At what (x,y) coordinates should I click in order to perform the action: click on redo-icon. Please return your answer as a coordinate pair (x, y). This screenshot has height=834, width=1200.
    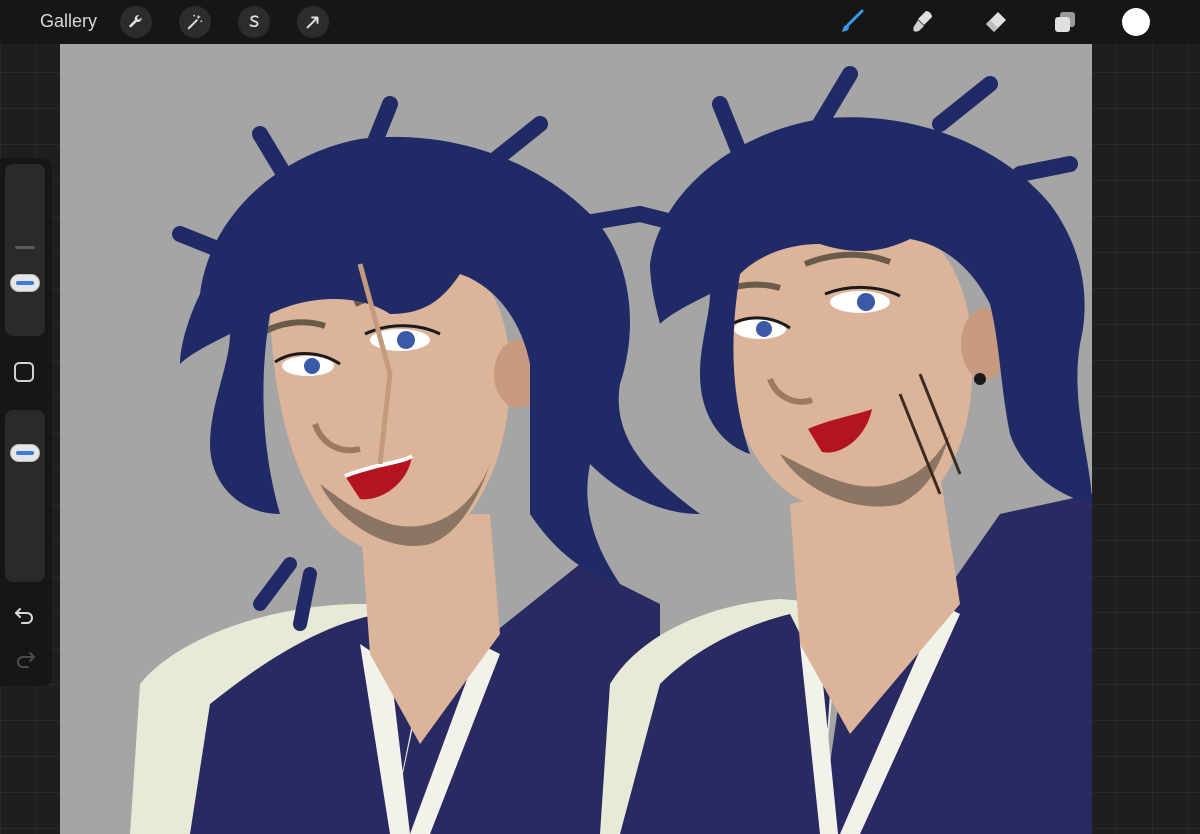
    Looking at the image, I should click on (25, 659).